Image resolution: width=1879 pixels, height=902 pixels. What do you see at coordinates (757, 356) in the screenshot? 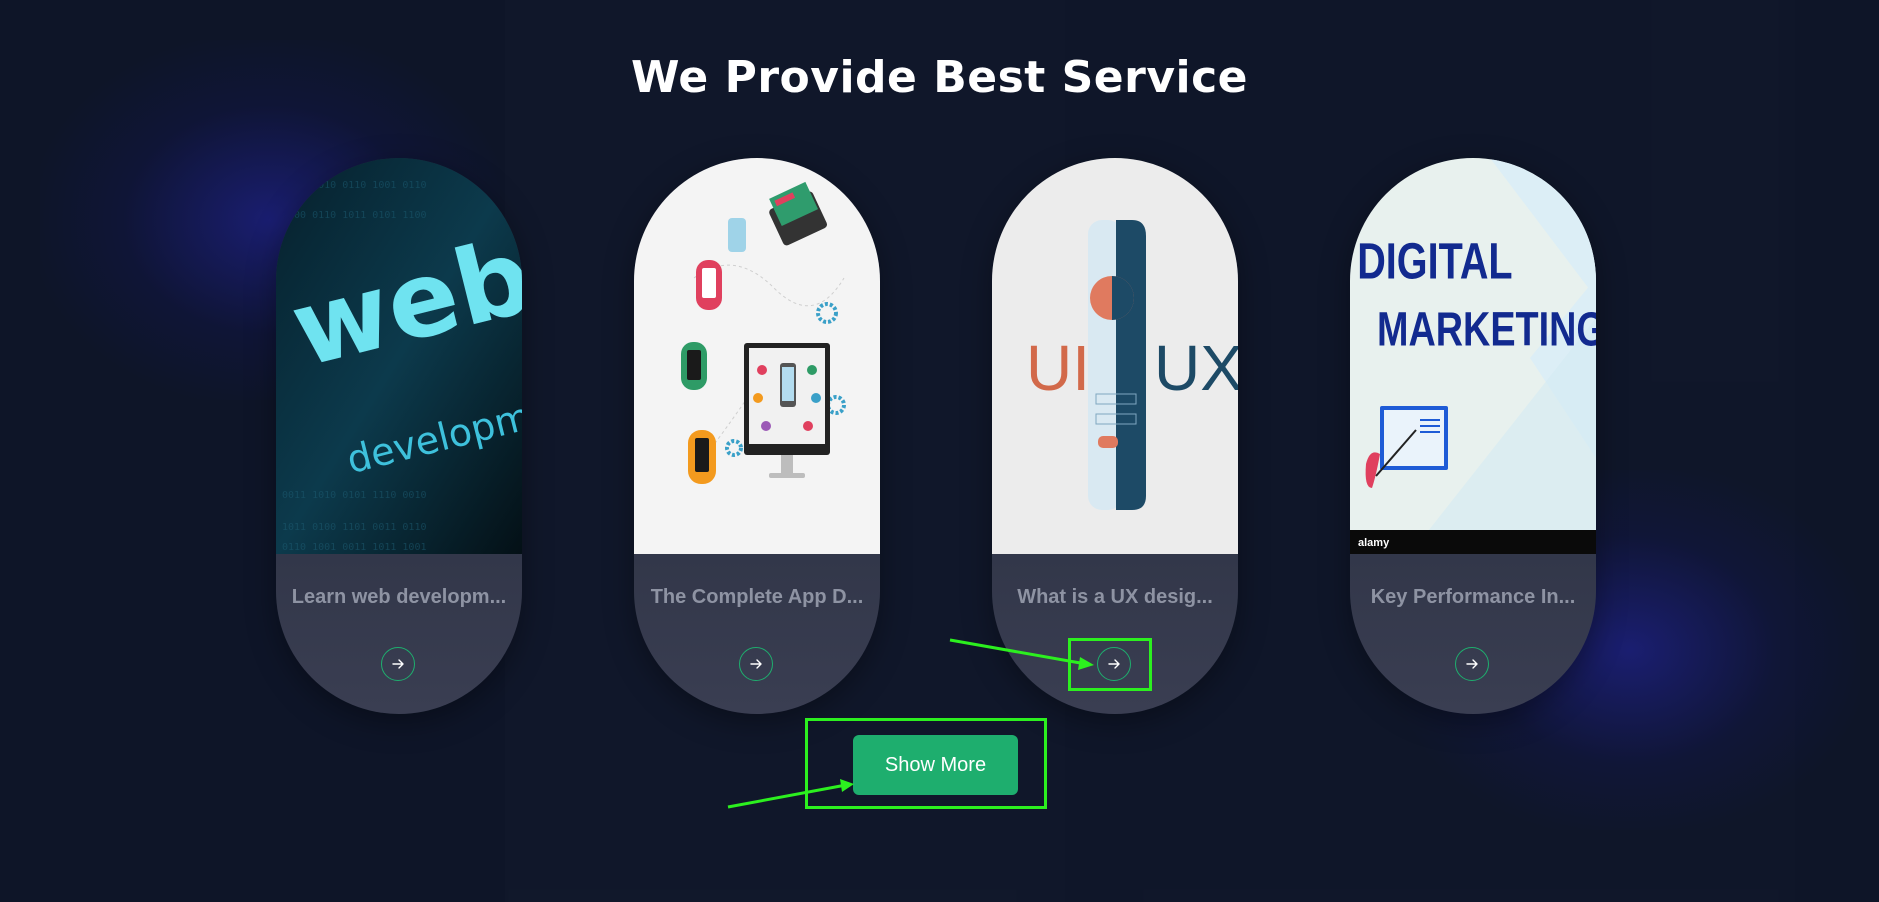
I see `card-image-app-development` at bounding box center [757, 356].